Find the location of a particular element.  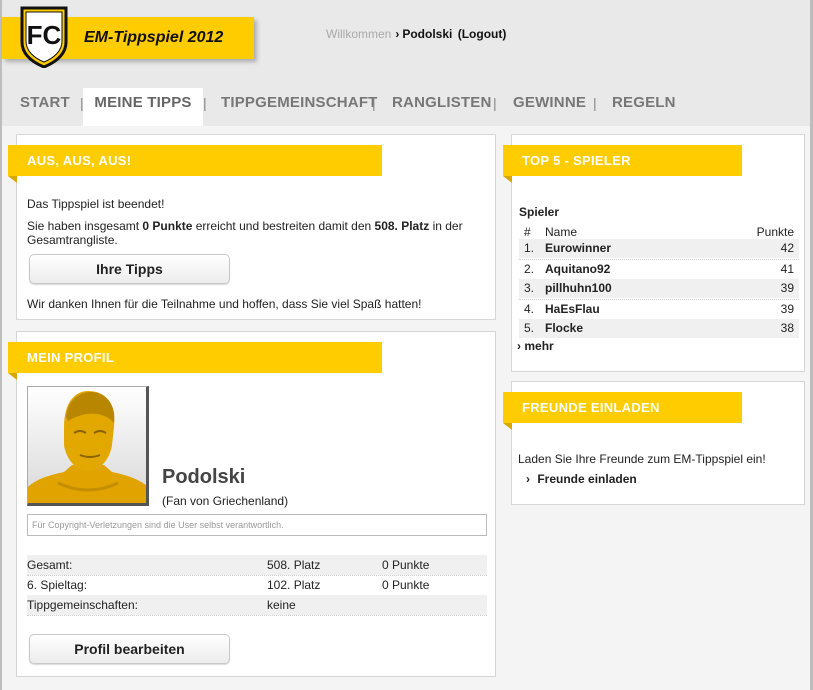

more-link: › mehr is located at coordinates (535, 346).